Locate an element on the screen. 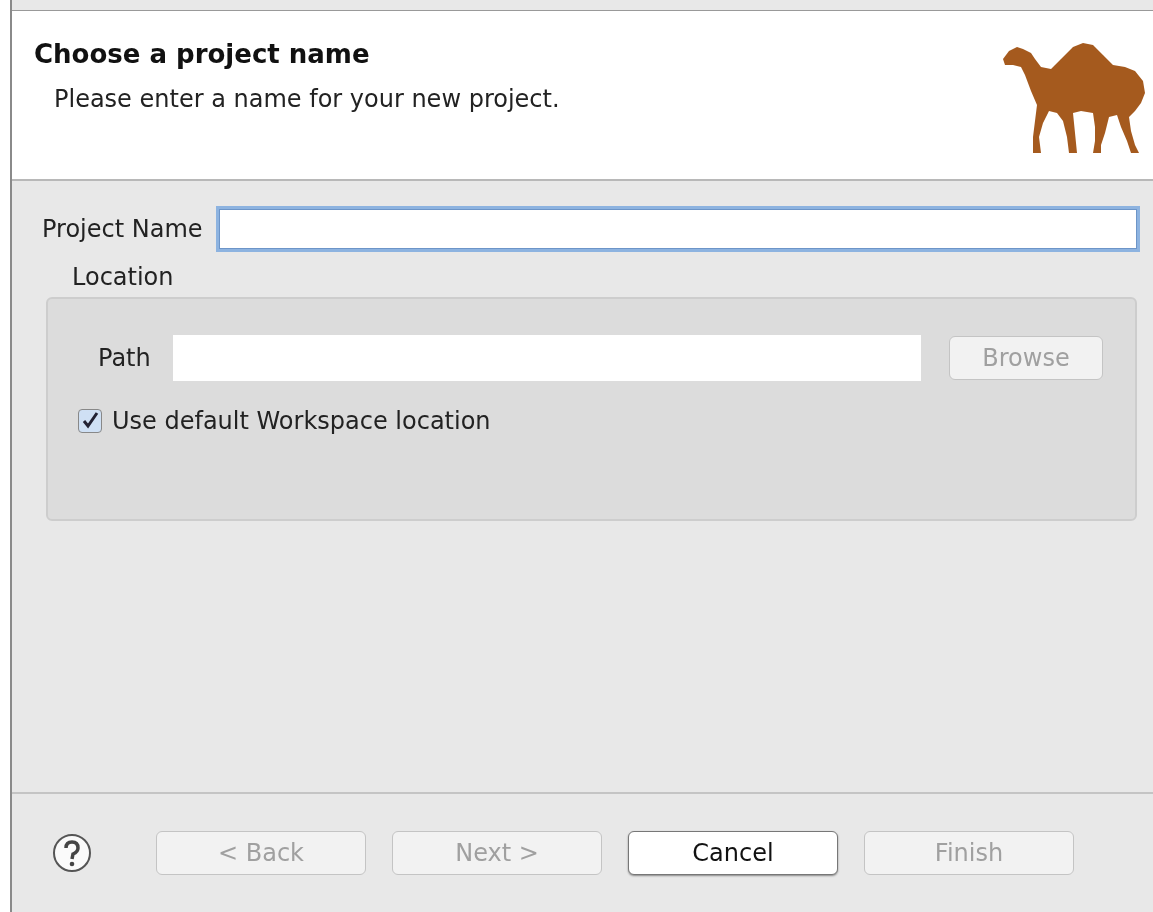  checkbox is located at coordinates (90, 421).